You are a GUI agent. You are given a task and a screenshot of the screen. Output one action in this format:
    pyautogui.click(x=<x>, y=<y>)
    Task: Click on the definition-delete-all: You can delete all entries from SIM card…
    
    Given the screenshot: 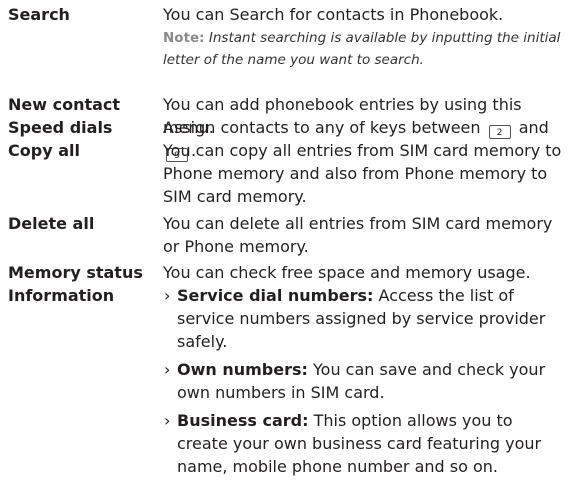 What is the action you would take?
    pyautogui.click(x=358, y=235)
    